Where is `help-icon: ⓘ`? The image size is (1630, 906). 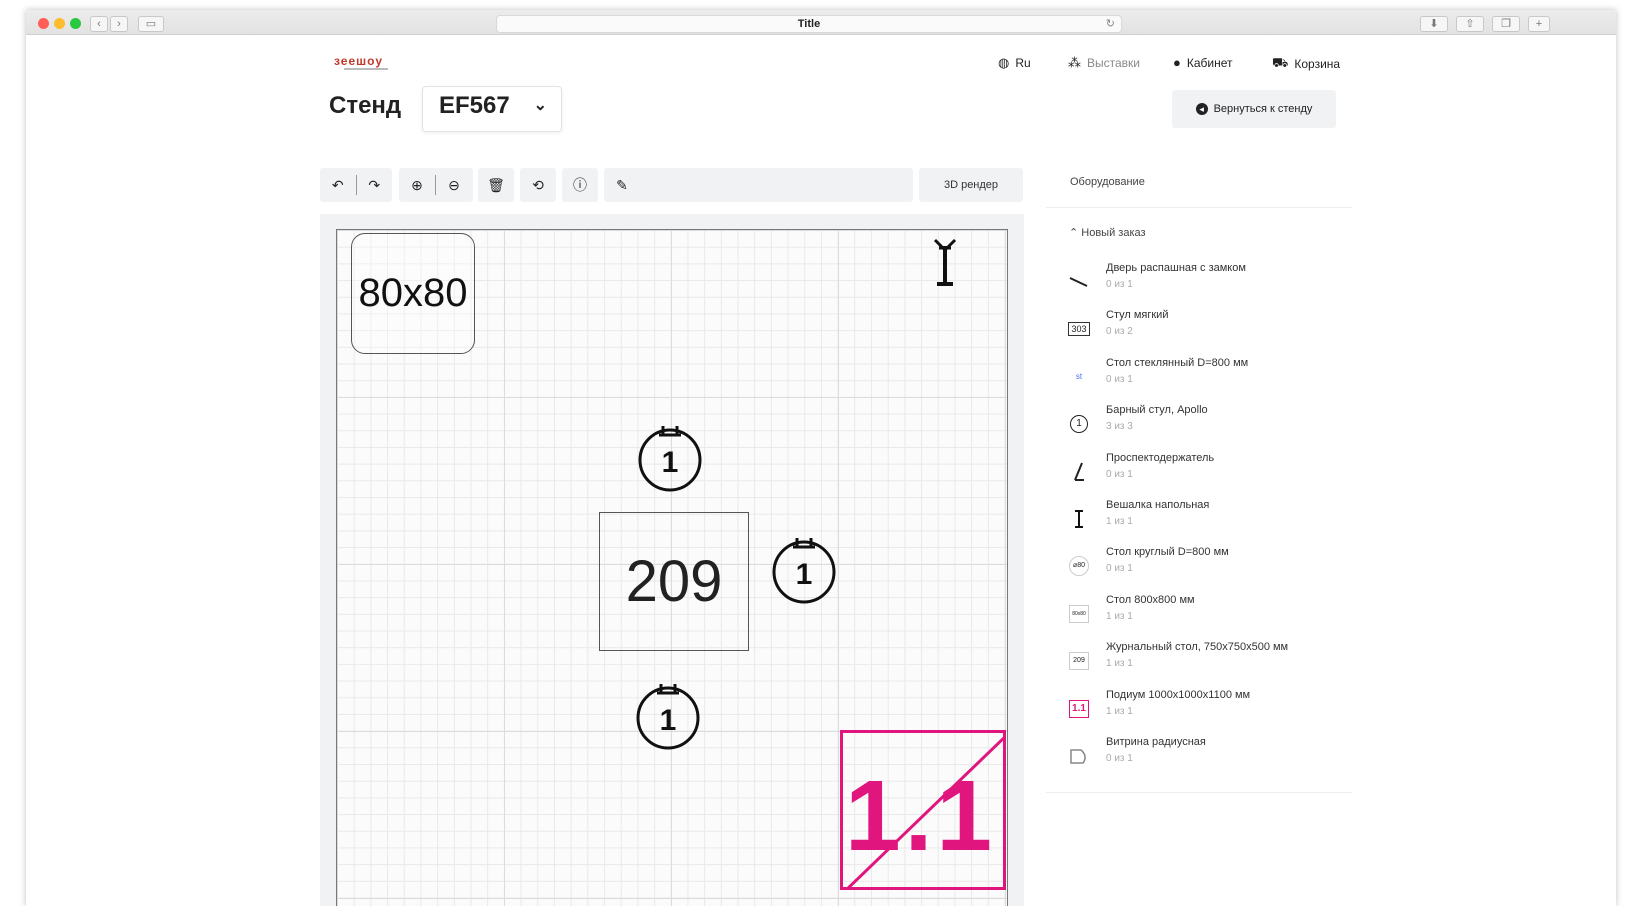 help-icon: ⓘ is located at coordinates (580, 185).